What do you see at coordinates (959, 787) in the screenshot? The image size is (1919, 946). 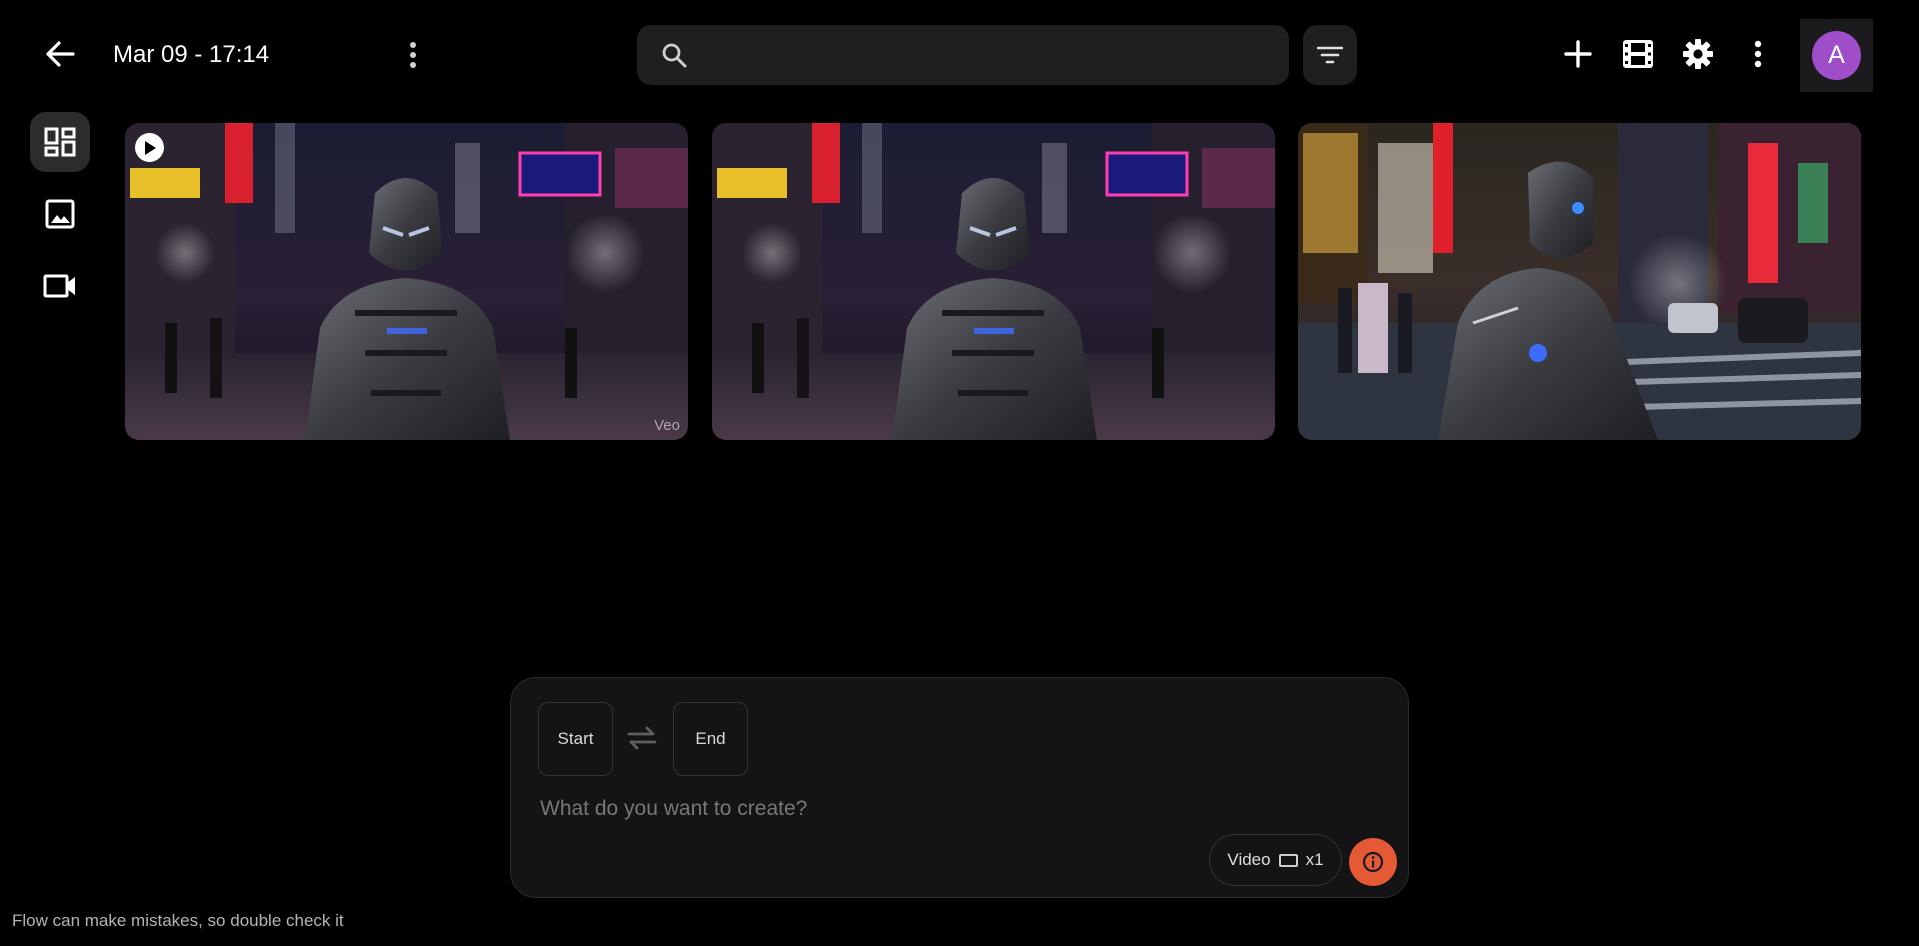 I see `prompt-composer: Start End Video x1` at bounding box center [959, 787].